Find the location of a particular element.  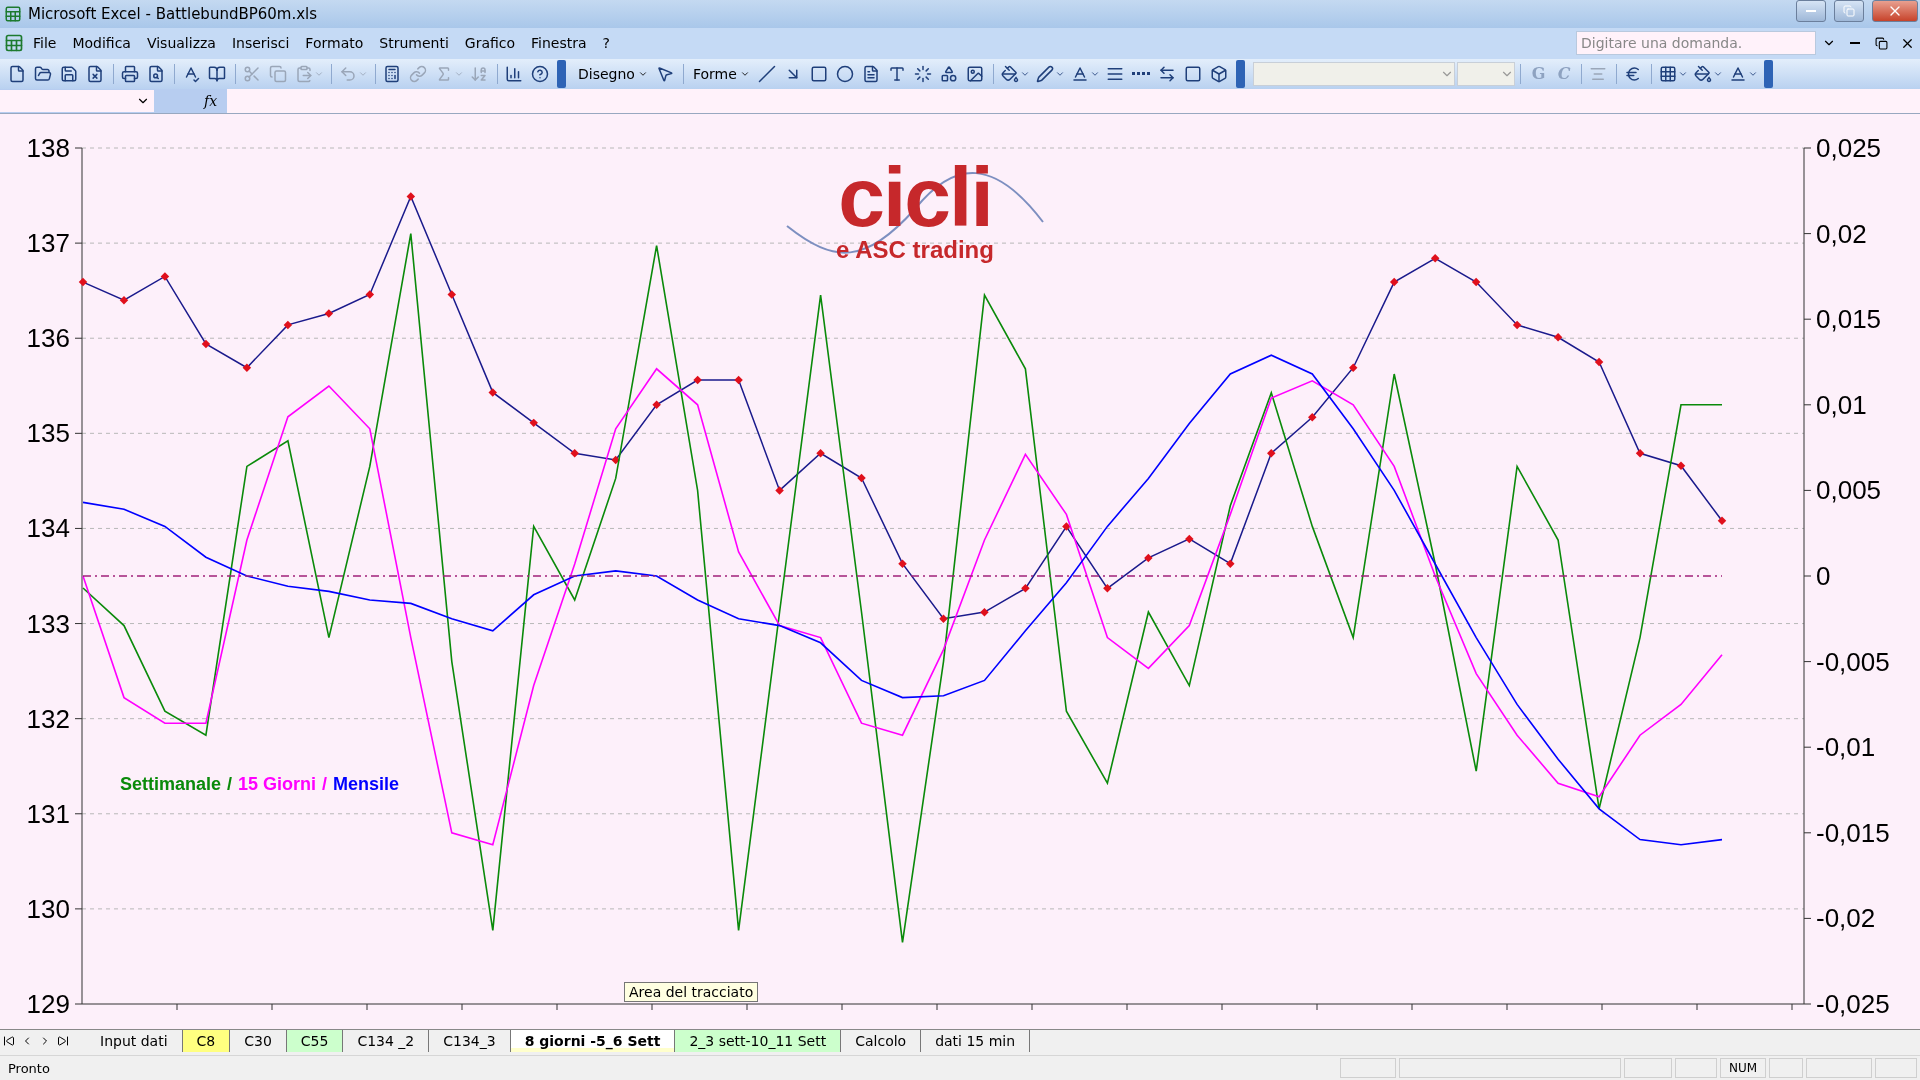

sheet-tab: C55 is located at coordinates (315, 1040).